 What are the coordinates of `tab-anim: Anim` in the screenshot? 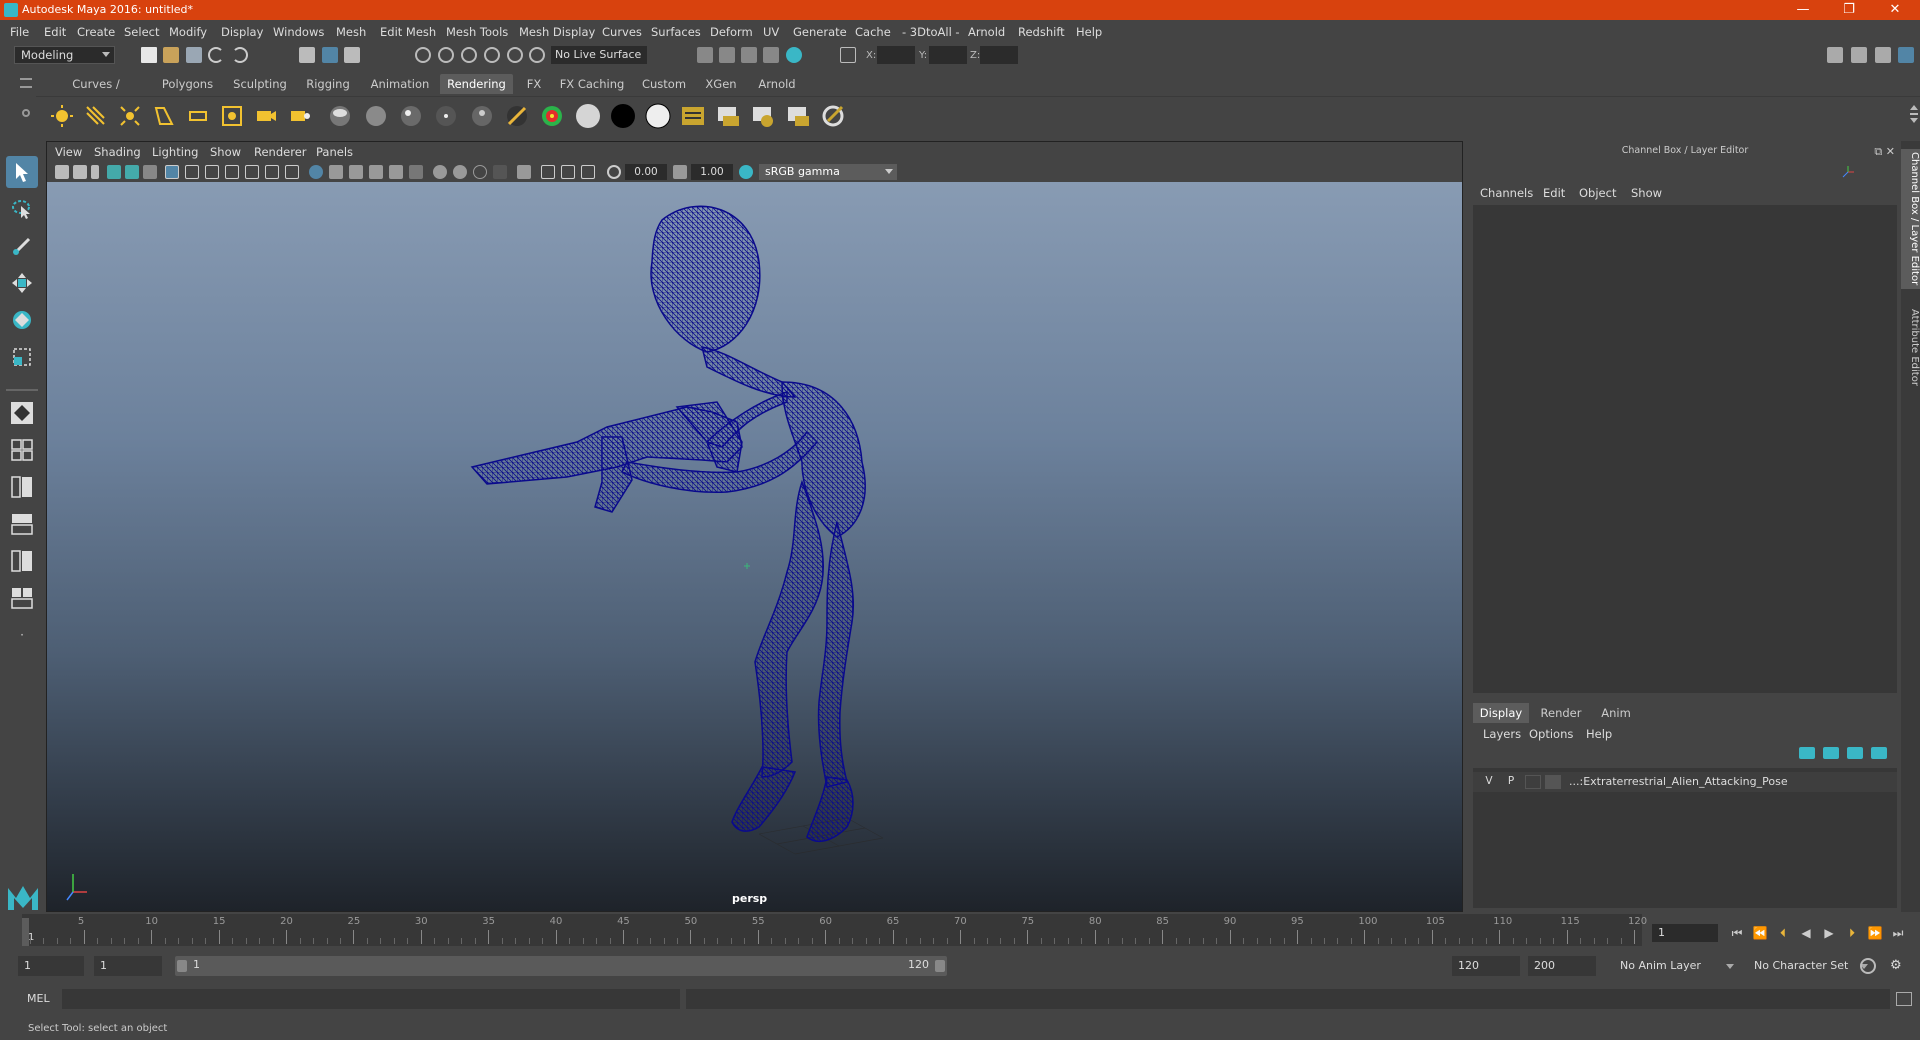 It's located at (1616, 713).